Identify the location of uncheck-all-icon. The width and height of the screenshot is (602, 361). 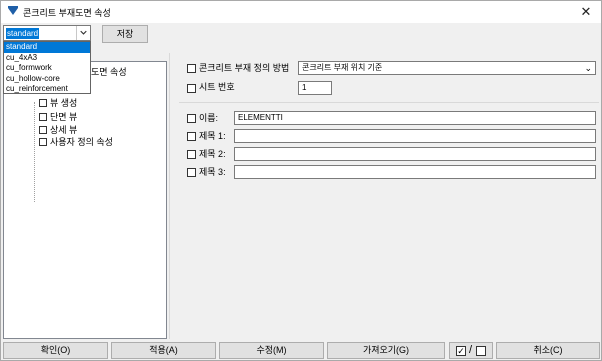
(481, 351).